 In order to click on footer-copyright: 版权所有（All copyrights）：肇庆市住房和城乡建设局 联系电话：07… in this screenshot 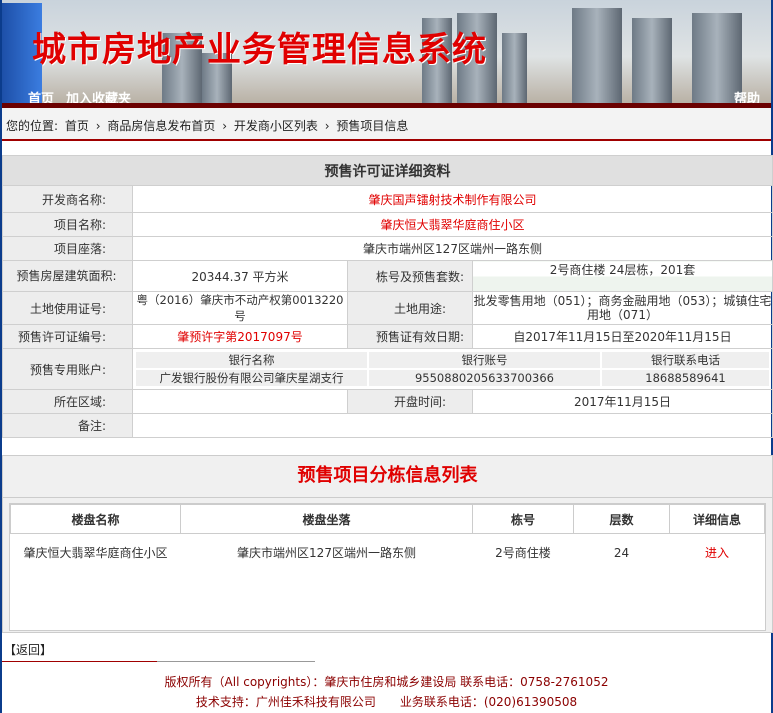, I will do `click(386, 682)`.